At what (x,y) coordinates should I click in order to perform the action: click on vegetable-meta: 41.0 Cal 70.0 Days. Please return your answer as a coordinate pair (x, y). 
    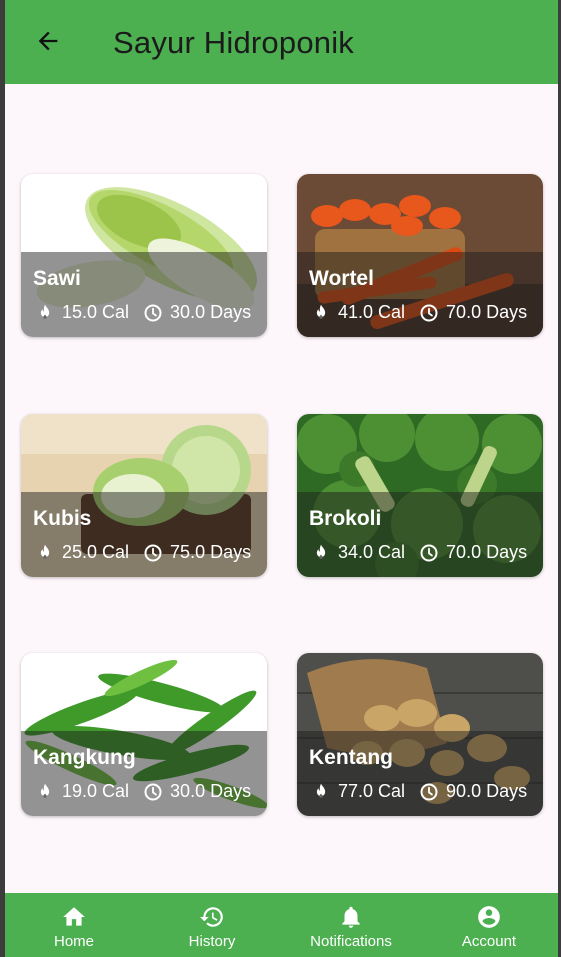
    Looking at the image, I should click on (426, 312).